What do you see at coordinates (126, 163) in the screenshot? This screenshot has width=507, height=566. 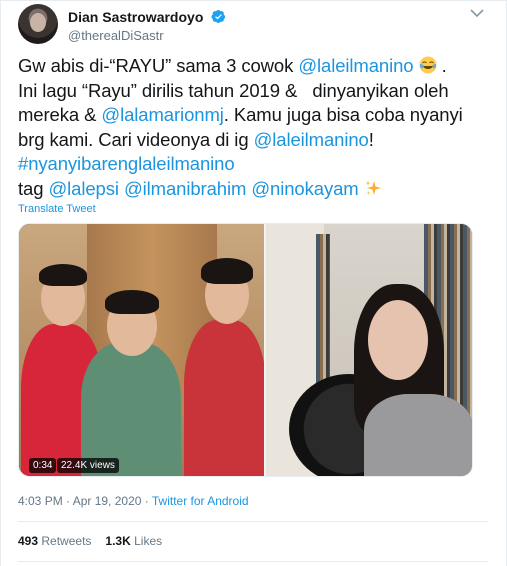 I see `hashtag-link: #nyanyibarenglaleilmanino` at bounding box center [126, 163].